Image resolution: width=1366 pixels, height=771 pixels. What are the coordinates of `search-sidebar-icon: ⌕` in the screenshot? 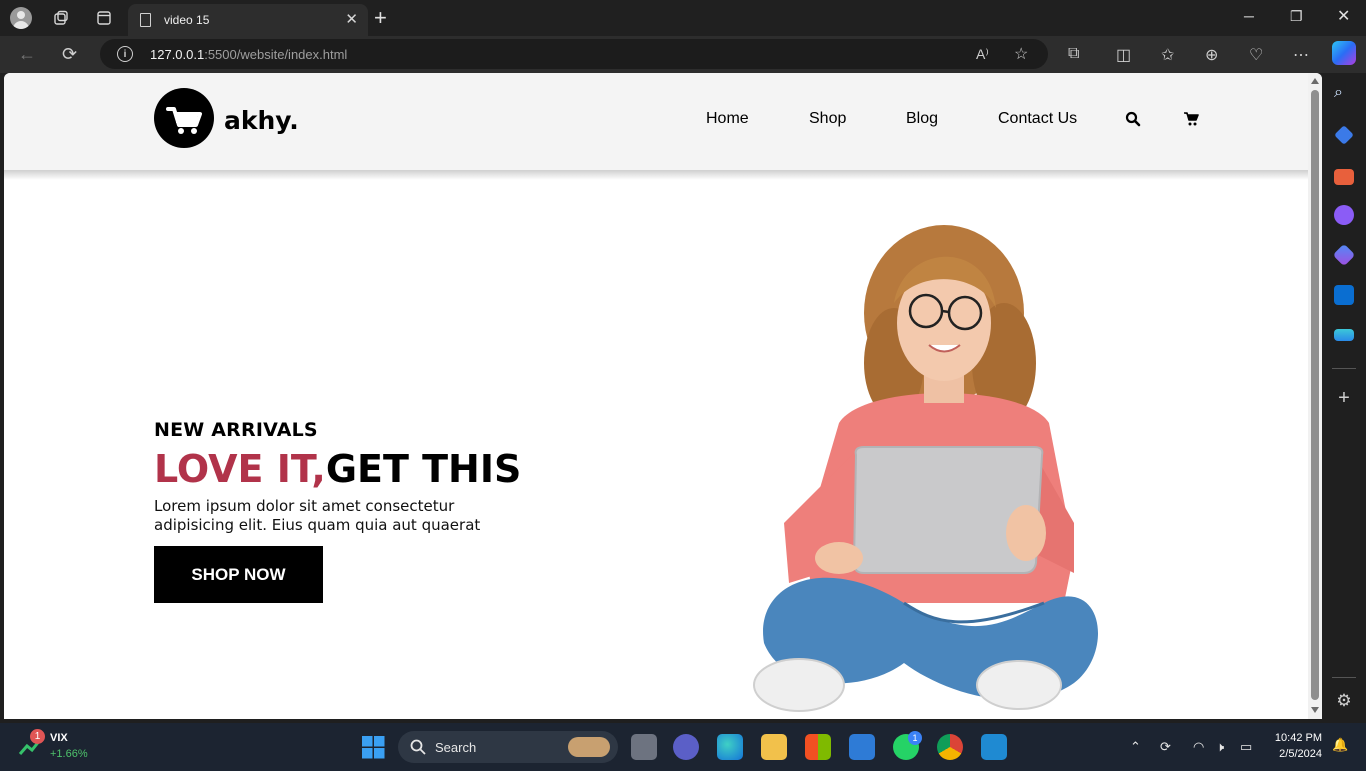 It's located at (1344, 94).